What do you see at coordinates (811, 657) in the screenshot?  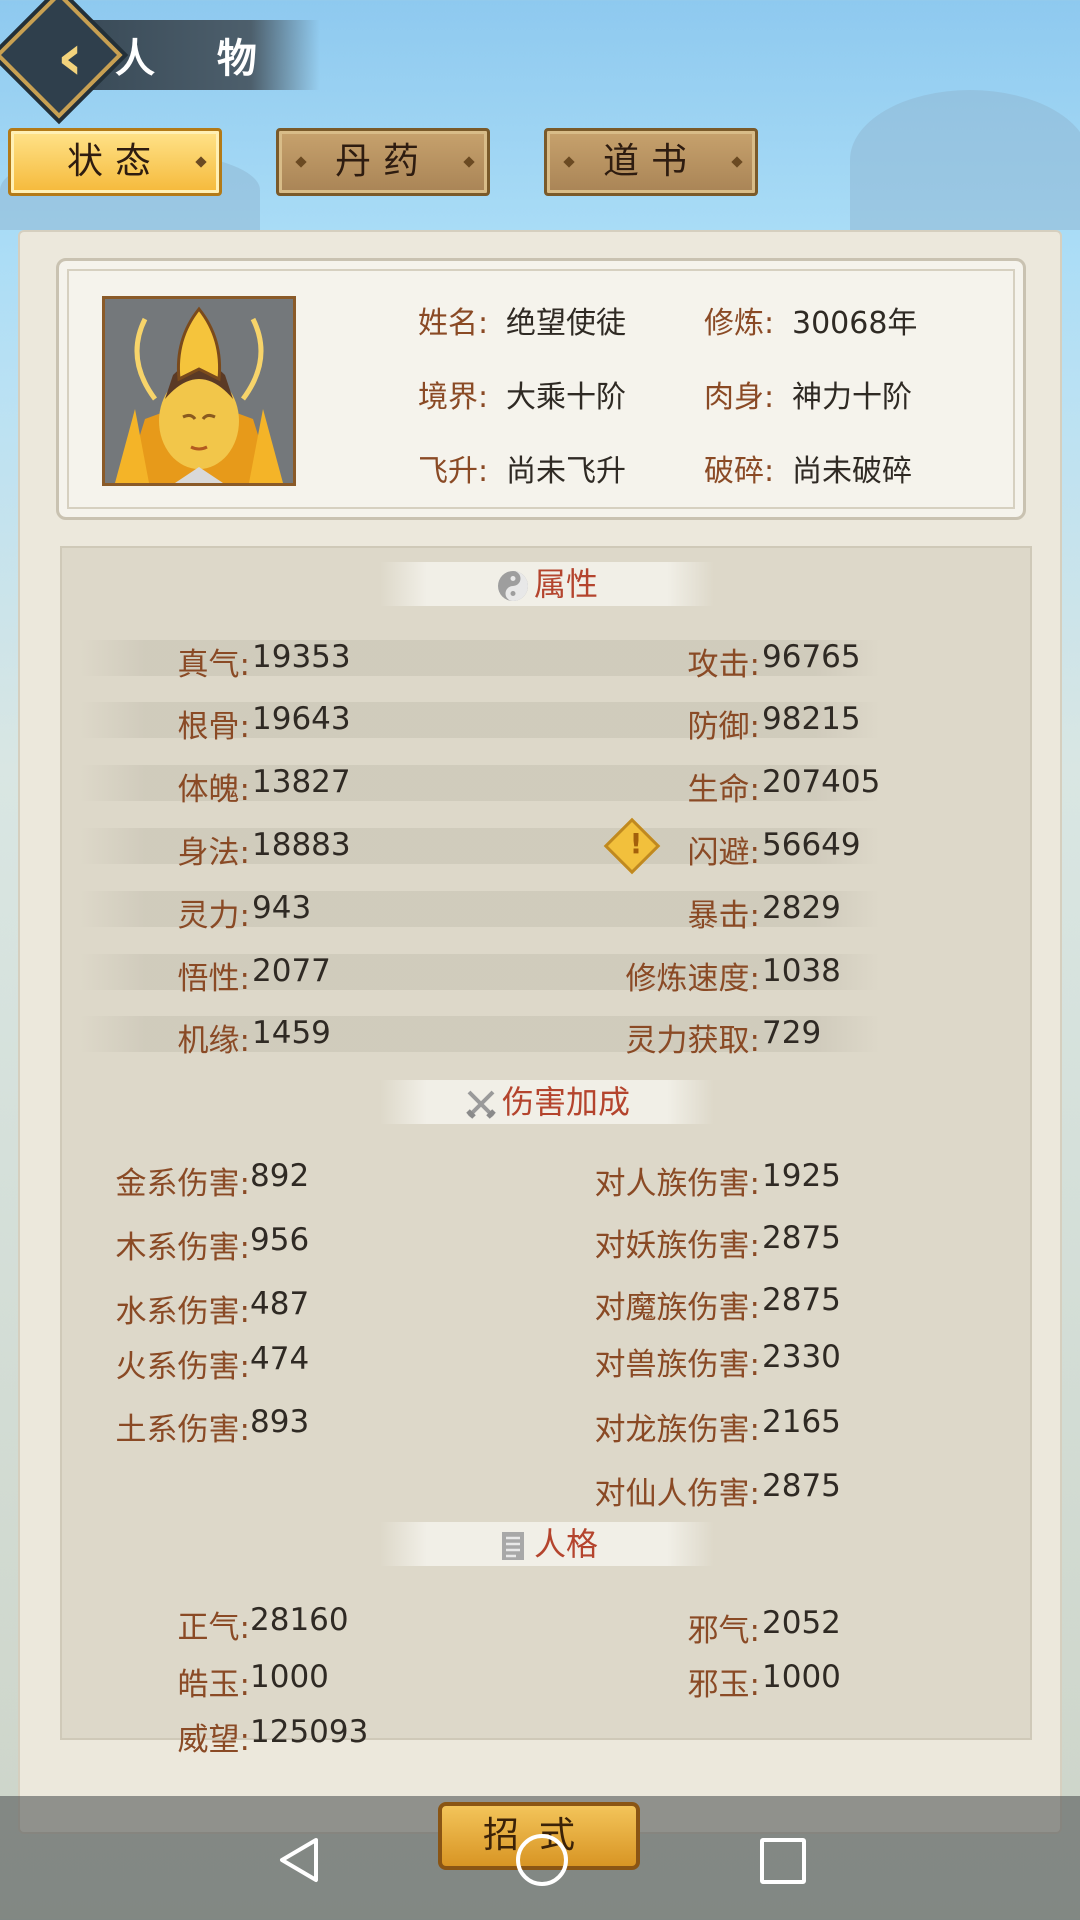 I see `stat-value: 96765` at bounding box center [811, 657].